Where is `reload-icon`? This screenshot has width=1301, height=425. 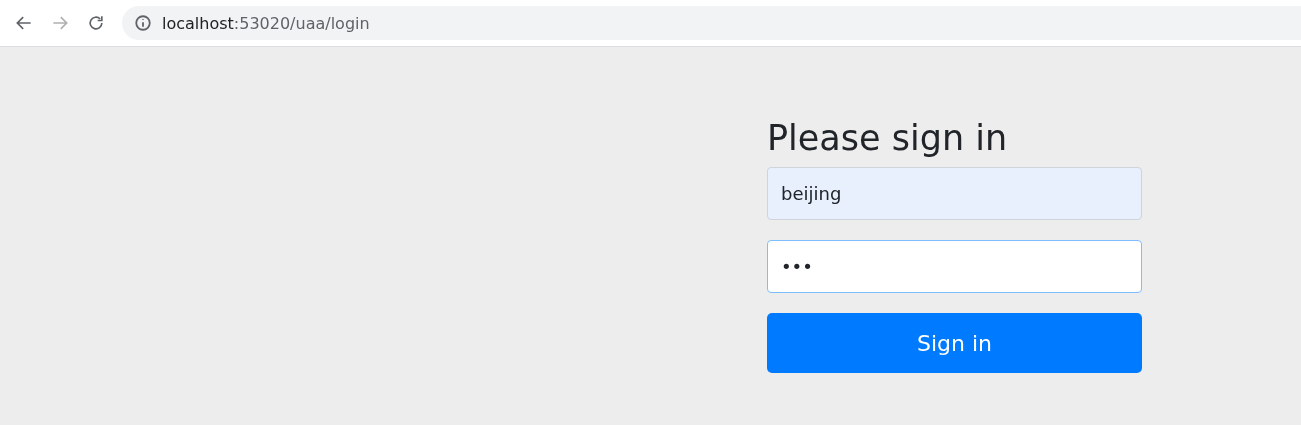
reload-icon is located at coordinates (96, 23).